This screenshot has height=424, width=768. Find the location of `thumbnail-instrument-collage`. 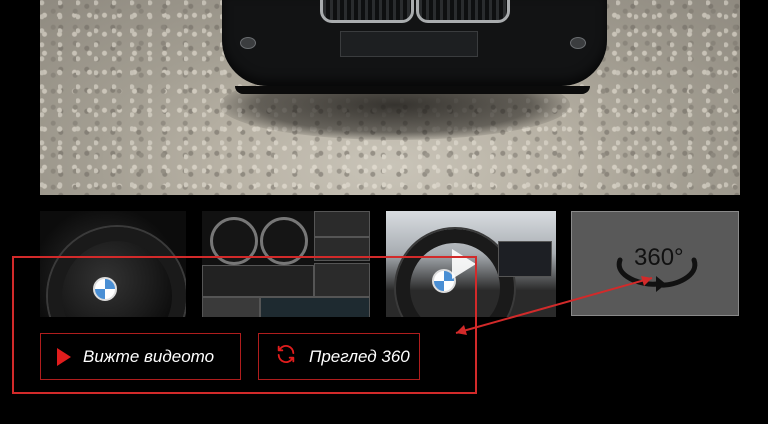

thumbnail-instrument-collage is located at coordinates (286, 264).